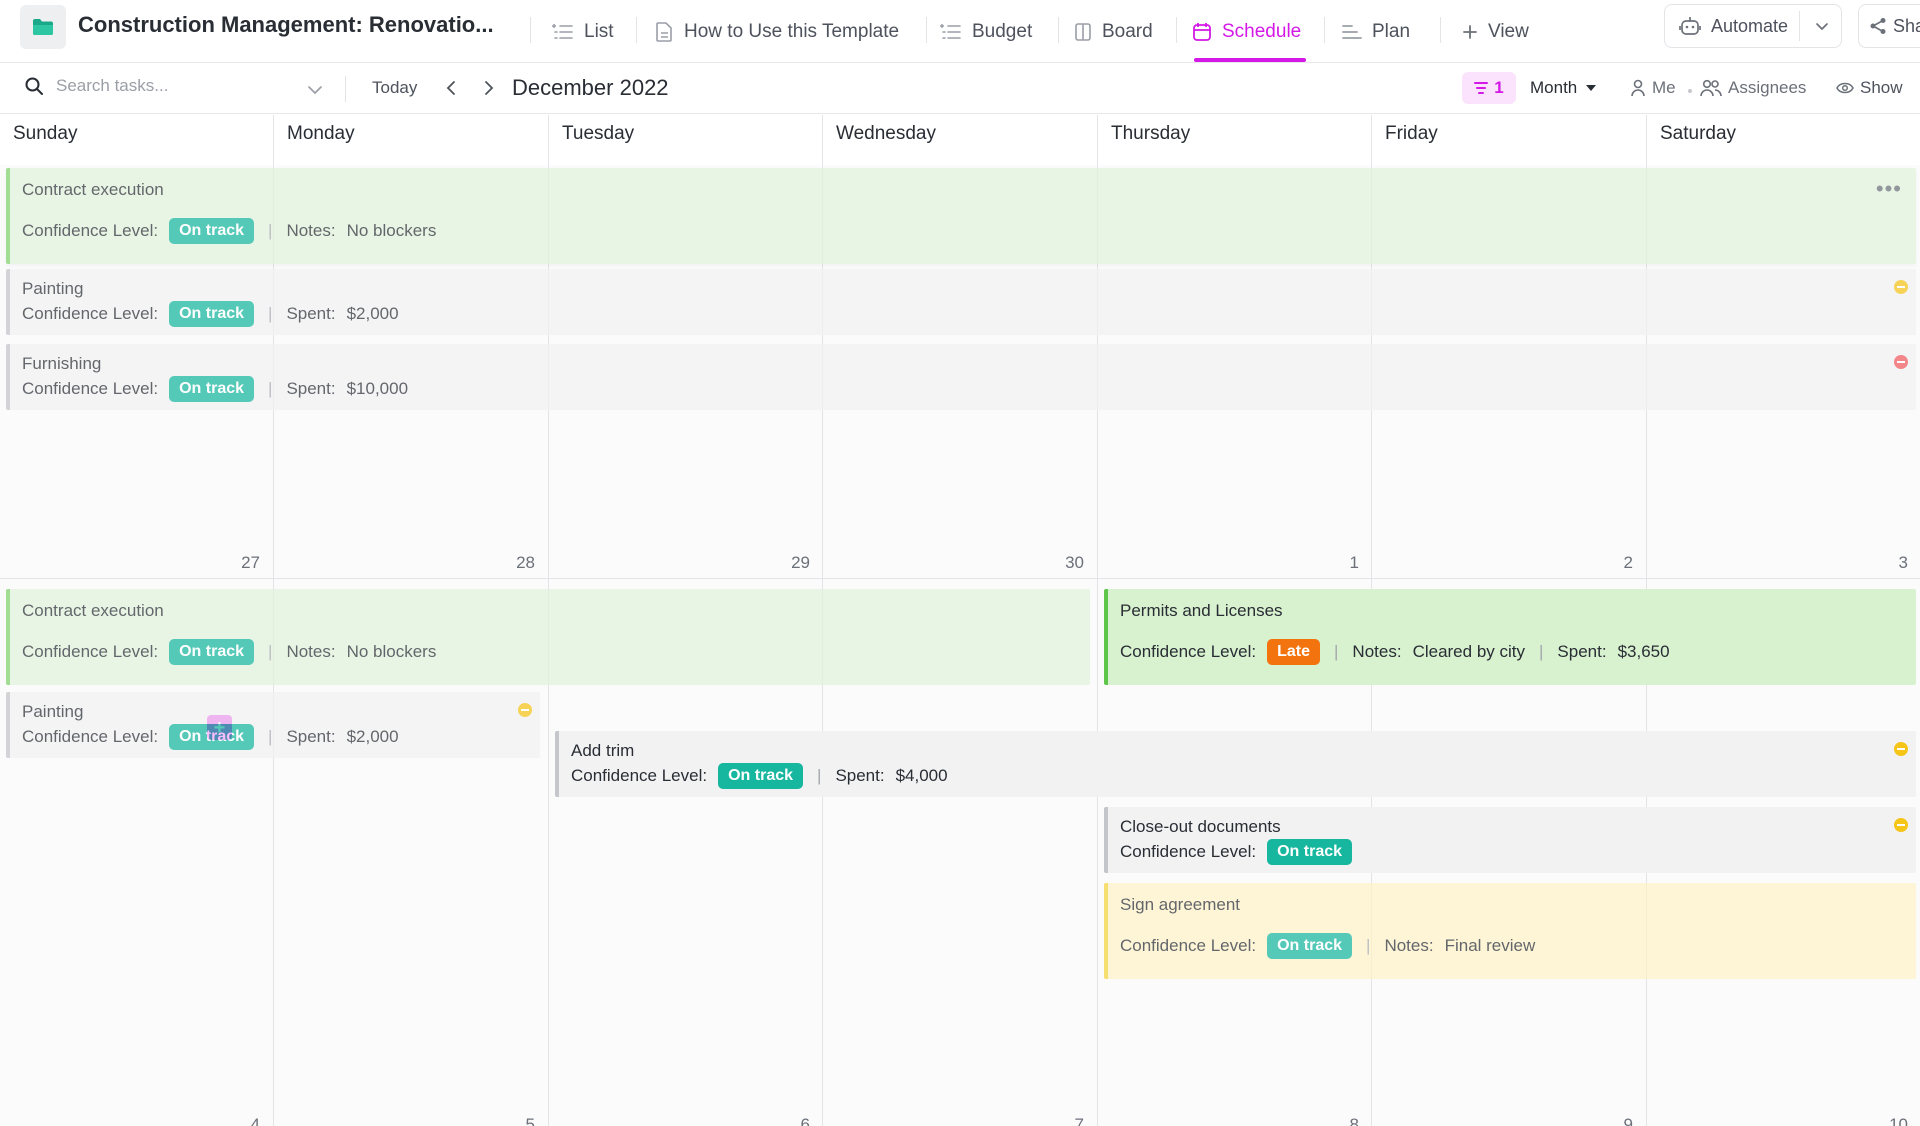  I want to click on chevron-right-icon, so click(488, 88).